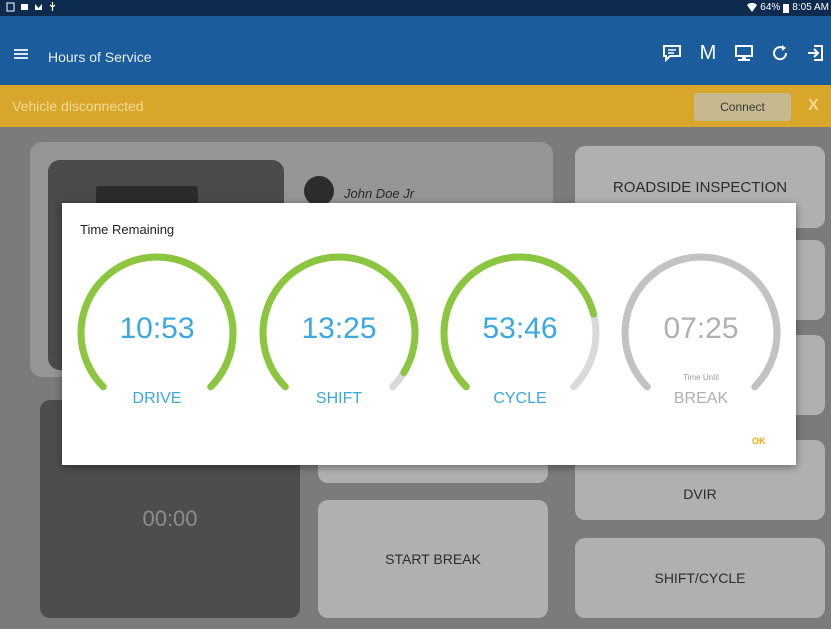  What do you see at coordinates (816, 53) in the screenshot?
I see `logout-icon` at bounding box center [816, 53].